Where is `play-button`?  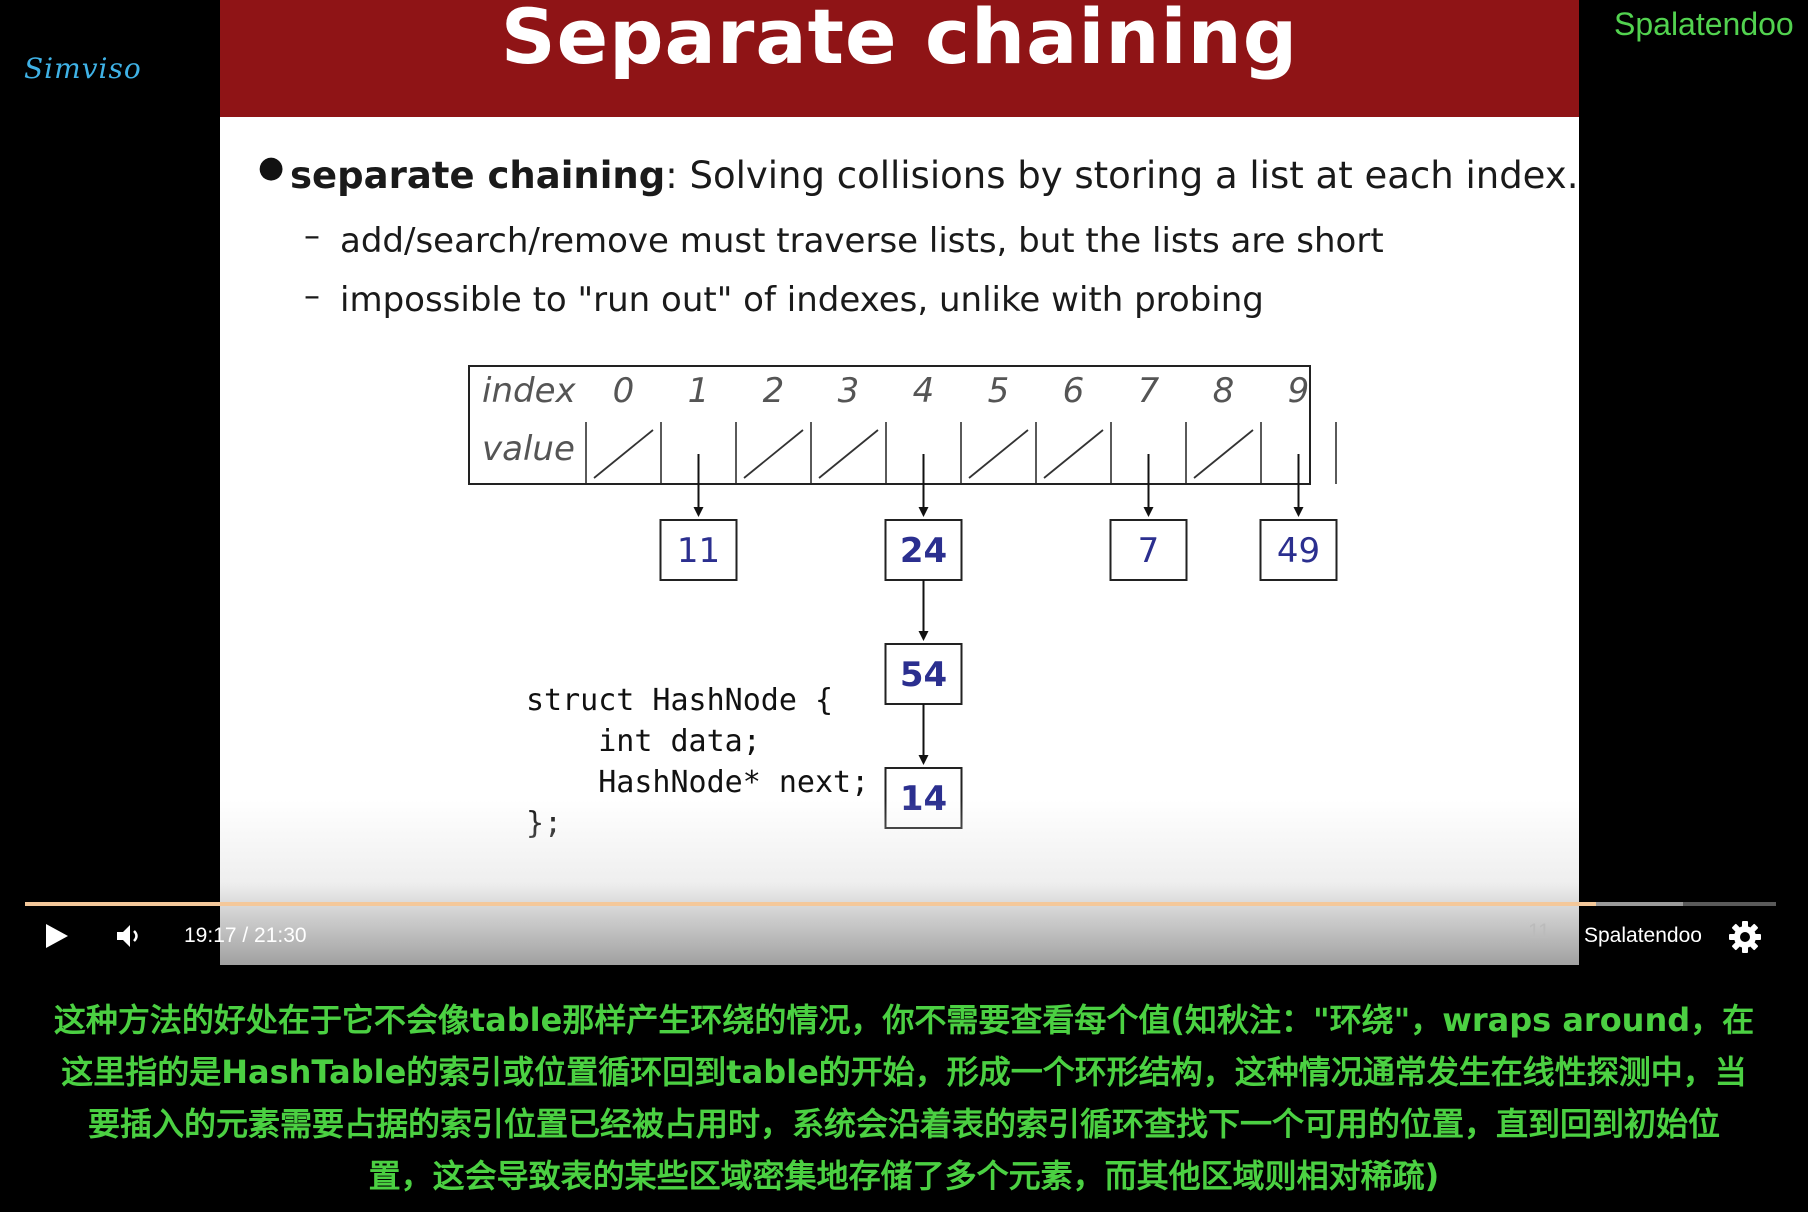 play-button is located at coordinates (57, 936).